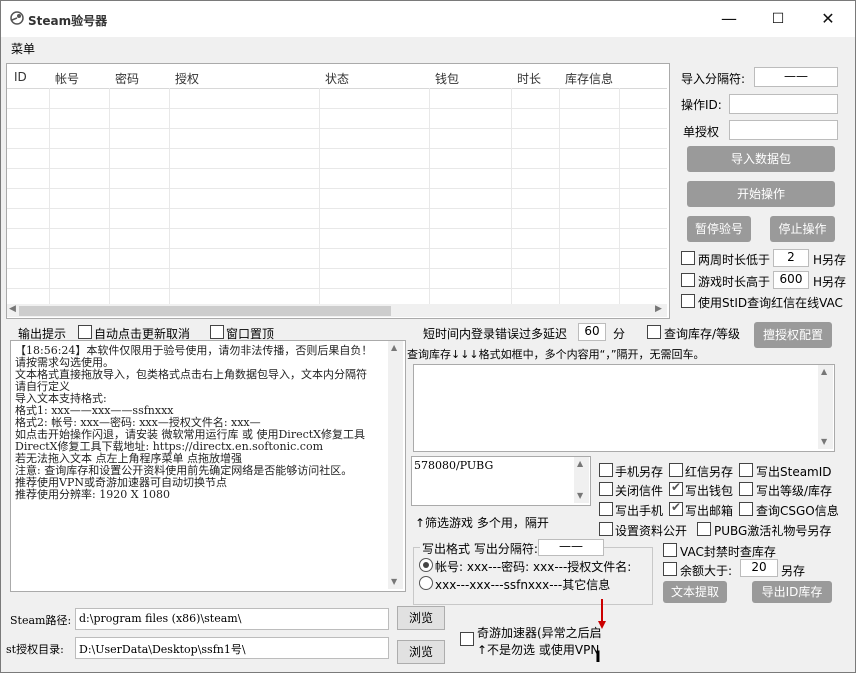 The image size is (856, 673). I want to click on format-option-1-radio, so click(426, 565).